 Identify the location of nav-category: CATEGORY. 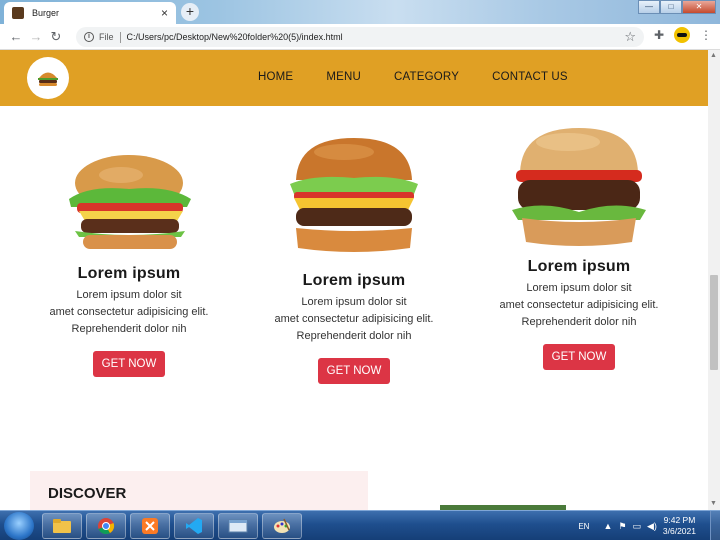
(426, 77).